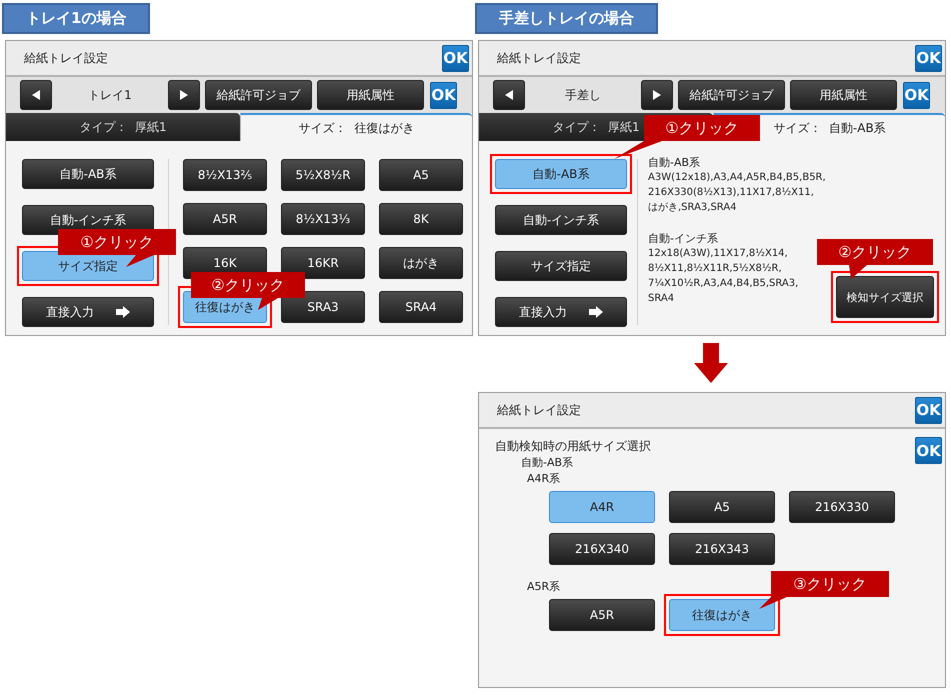  I want to click on mode-button: 自動-インチ系, so click(561, 220).